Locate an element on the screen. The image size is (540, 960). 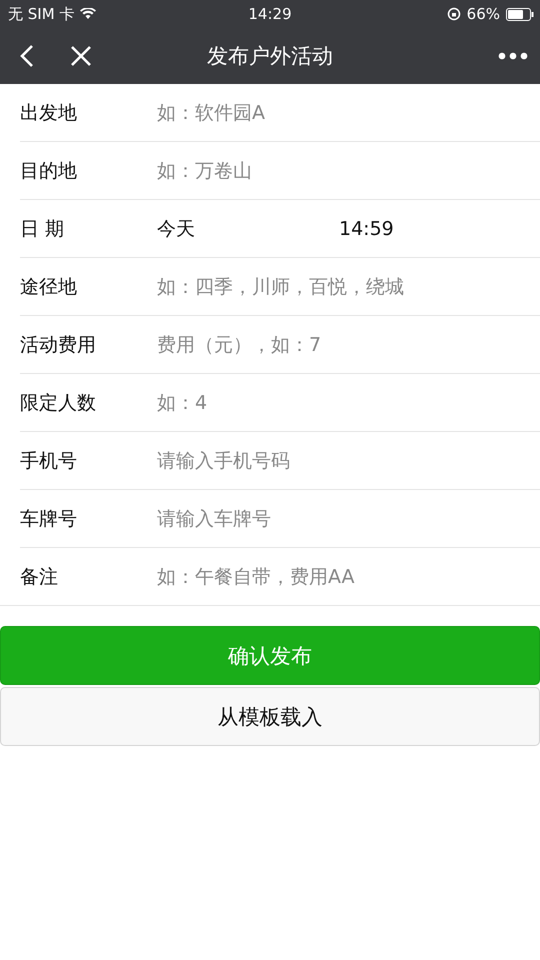
close-icon is located at coordinates (81, 56).